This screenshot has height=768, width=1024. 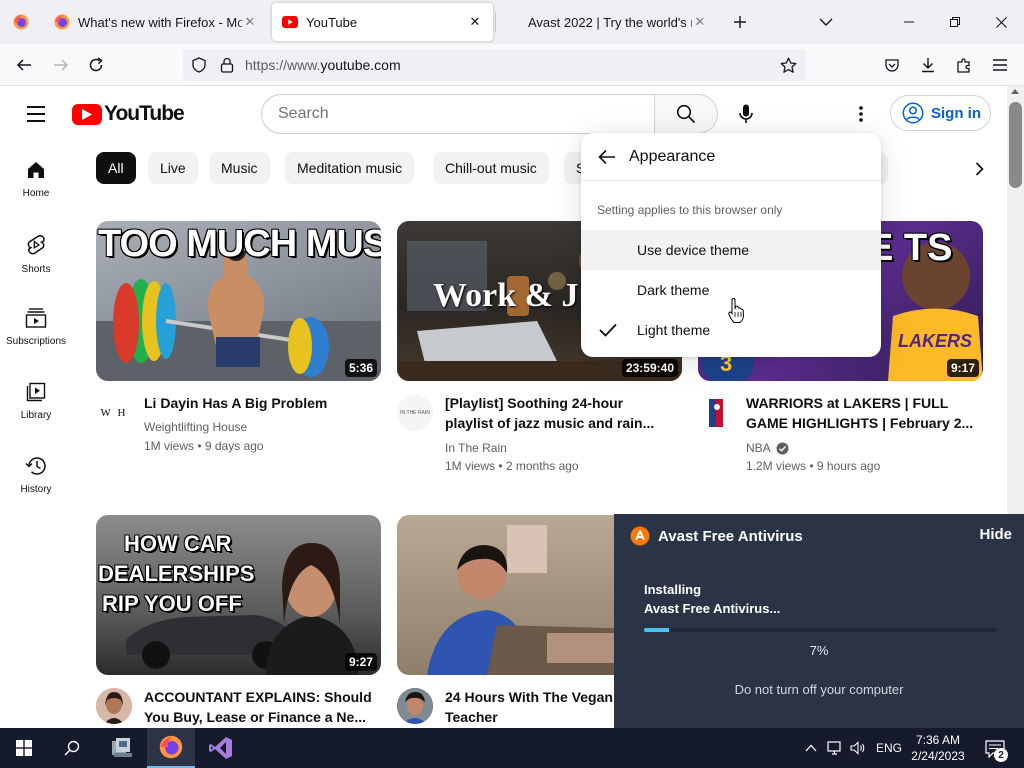 I want to click on minimize-button, so click(x=909, y=22).